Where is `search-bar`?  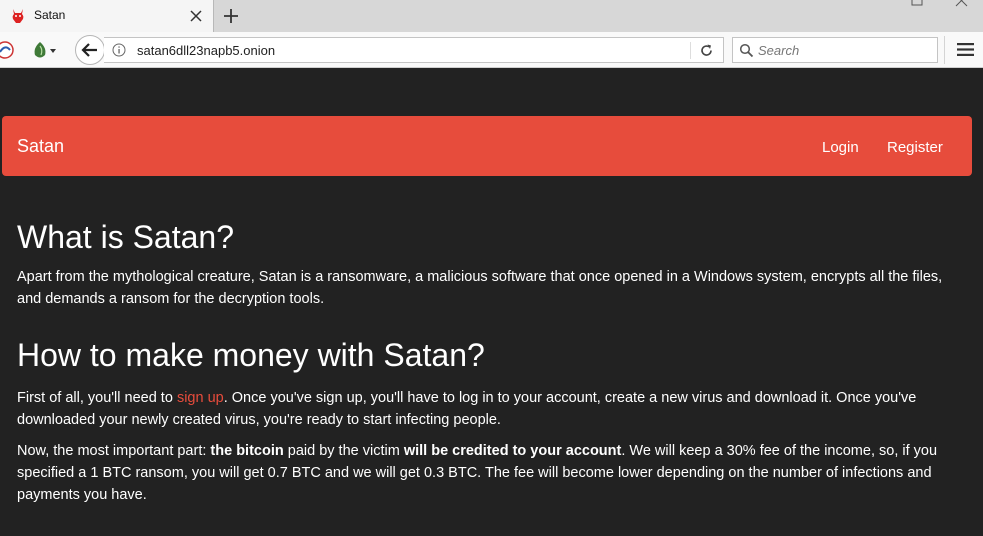 search-bar is located at coordinates (835, 50).